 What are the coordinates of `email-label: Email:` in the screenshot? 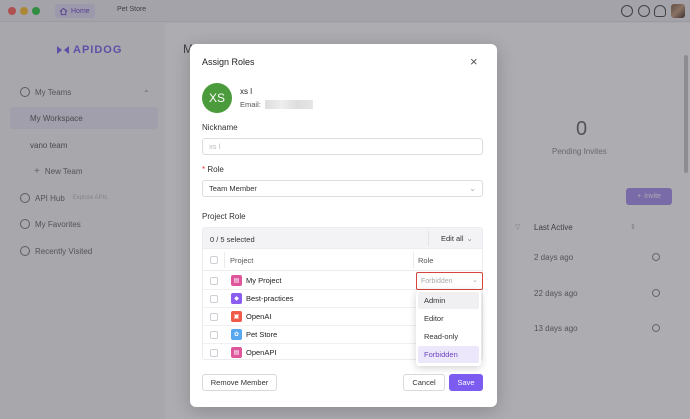 It's located at (250, 104).